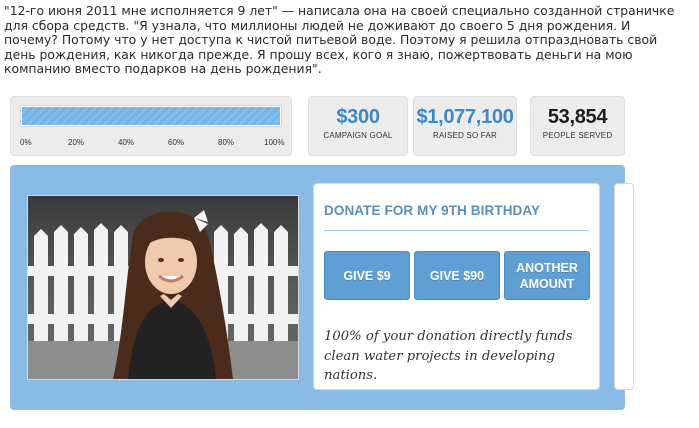 The height and width of the screenshot is (428, 699). What do you see at coordinates (358, 135) in the screenshot?
I see `campaign-goal-label: CAMPAIGN GOAL` at bounding box center [358, 135].